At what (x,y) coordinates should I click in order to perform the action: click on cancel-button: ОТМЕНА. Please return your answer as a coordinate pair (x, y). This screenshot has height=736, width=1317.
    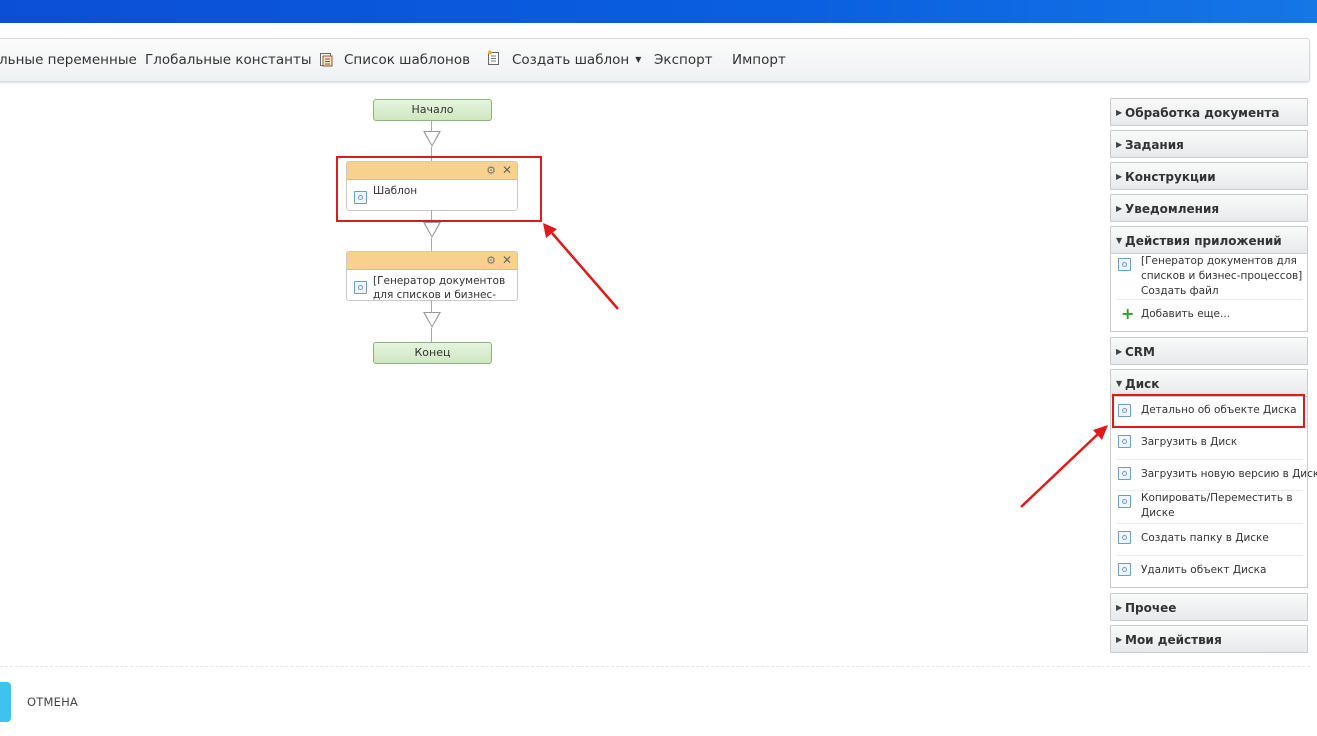
    Looking at the image, I should click on (52, 702).